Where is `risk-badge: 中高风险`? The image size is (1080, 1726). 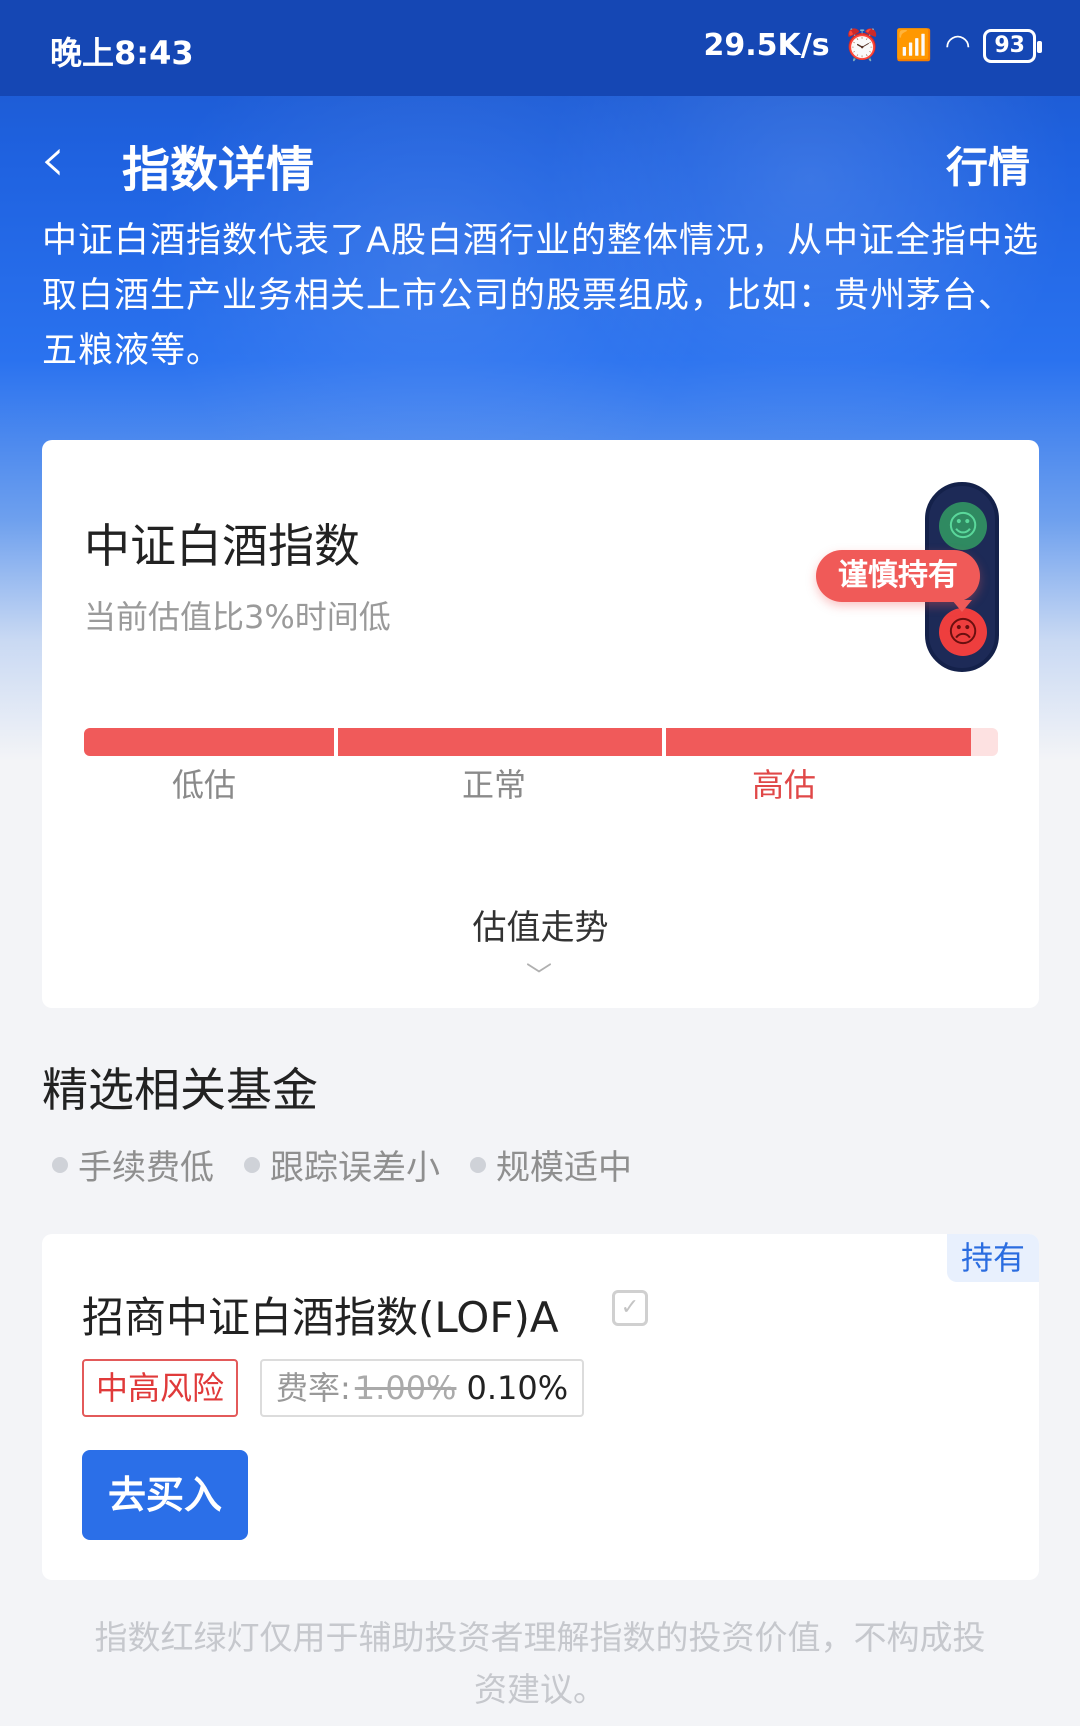 risk-badge: 中高风险 is located at coordinates (160, 1388).